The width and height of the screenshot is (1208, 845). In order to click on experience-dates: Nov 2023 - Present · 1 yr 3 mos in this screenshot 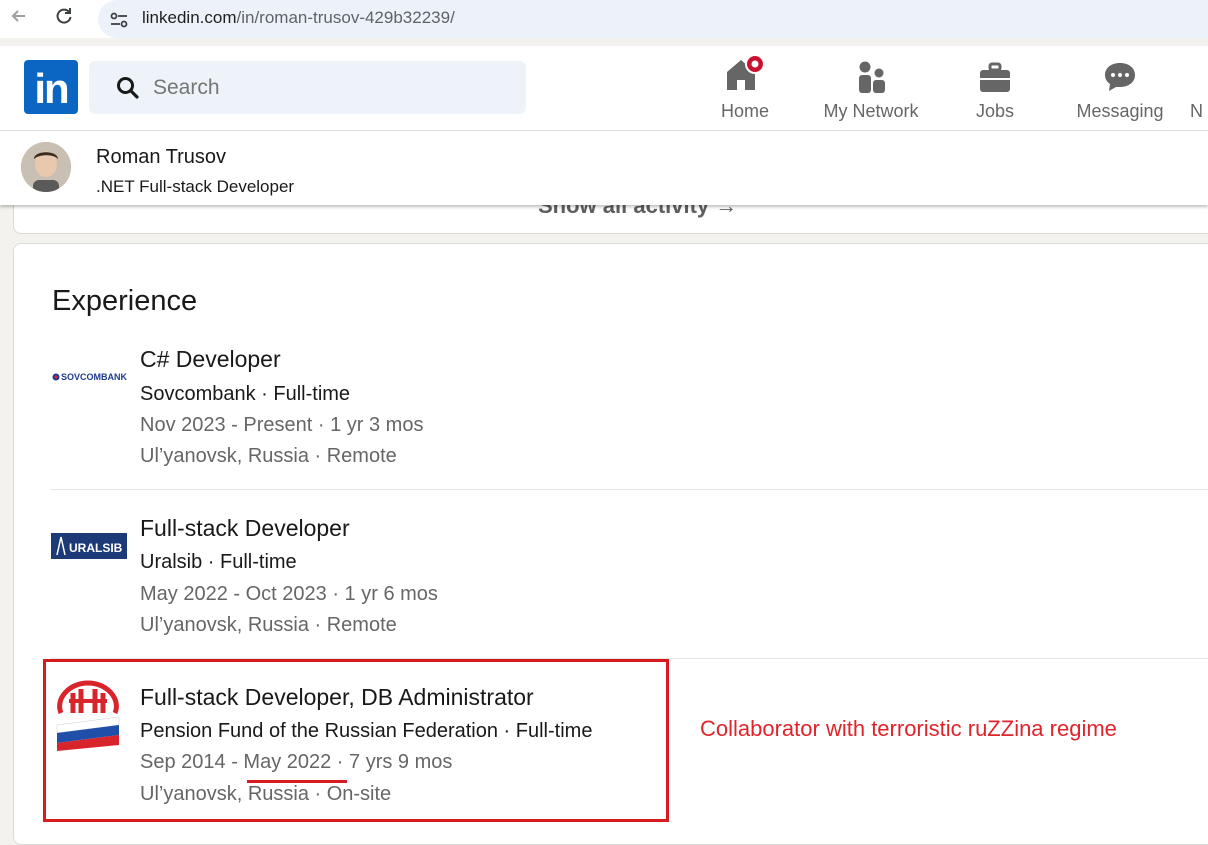, I will do `click(282, 425)`.